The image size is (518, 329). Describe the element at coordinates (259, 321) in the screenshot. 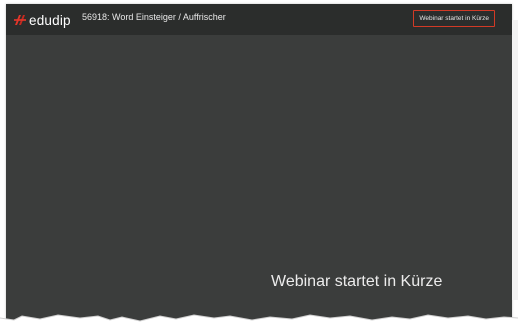

I see `torn-paper-edge` at that location.